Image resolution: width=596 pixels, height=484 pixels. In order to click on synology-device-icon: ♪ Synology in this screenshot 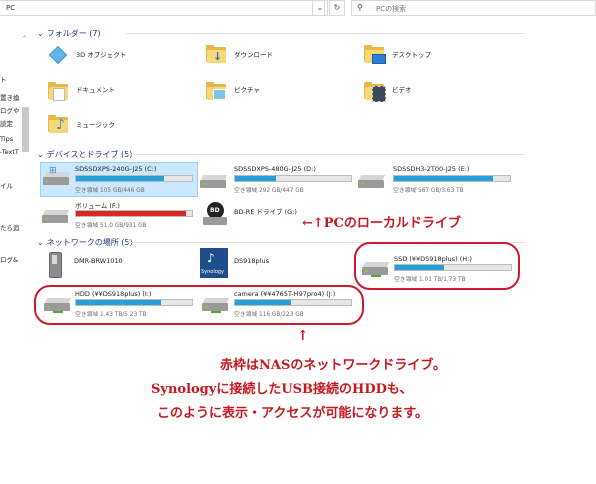, I will do `click(214, 263)`.